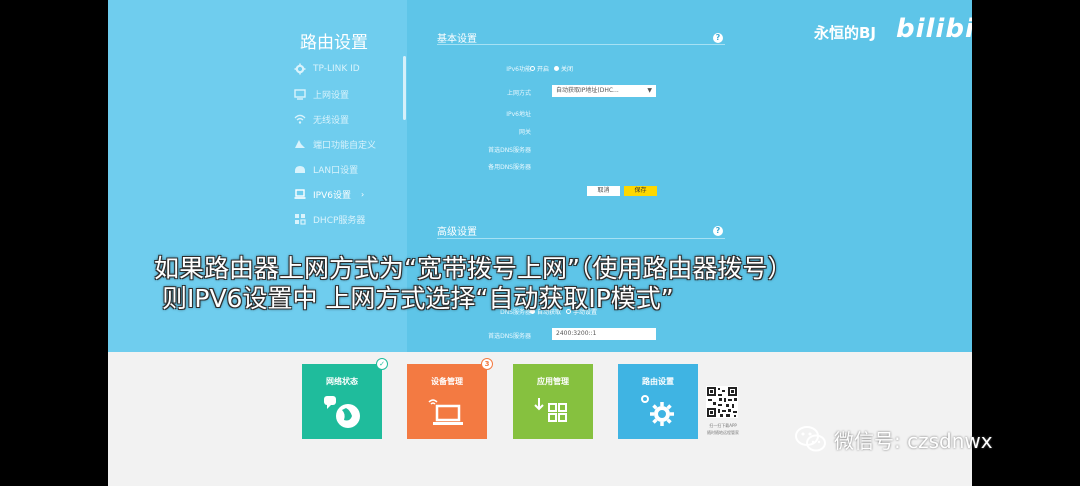 Image resolution: width=1080 pixels, height=486 pixels. Describe the element at coordinates (300, 169) in the screenshot. I see `lan-icon` at that location.